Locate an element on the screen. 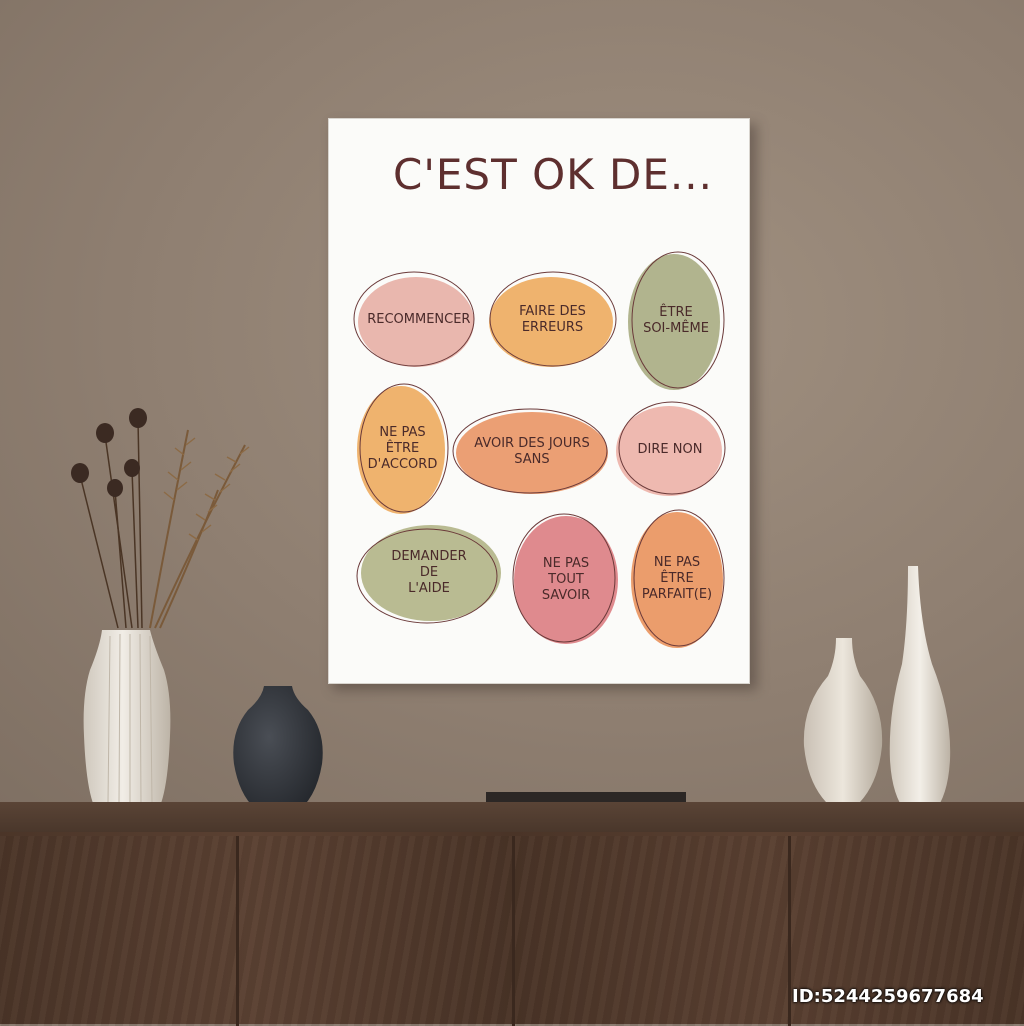 This screenshot has width=1024, height=1026. blob-label: NE PAS TOUT SAVOIR is located at coordinates (566, 579).